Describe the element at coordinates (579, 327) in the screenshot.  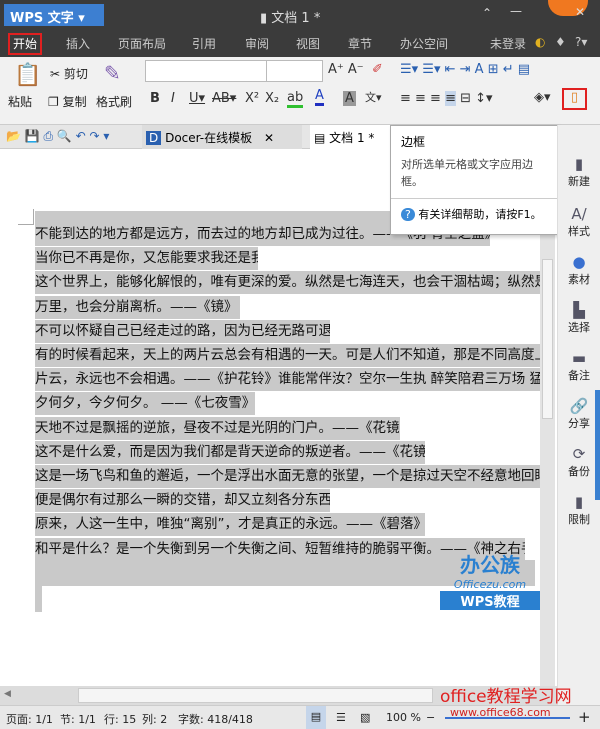
I see `sidebar-label: 选择` at that location.